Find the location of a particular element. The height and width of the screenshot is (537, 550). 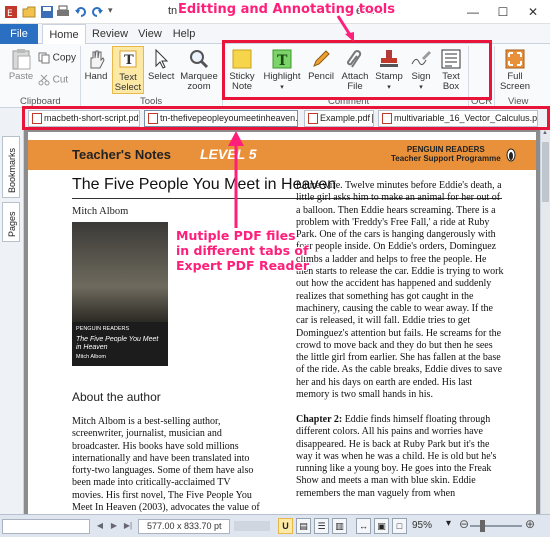

next-page-icon: ▶ is located at coordinates (114, 526).